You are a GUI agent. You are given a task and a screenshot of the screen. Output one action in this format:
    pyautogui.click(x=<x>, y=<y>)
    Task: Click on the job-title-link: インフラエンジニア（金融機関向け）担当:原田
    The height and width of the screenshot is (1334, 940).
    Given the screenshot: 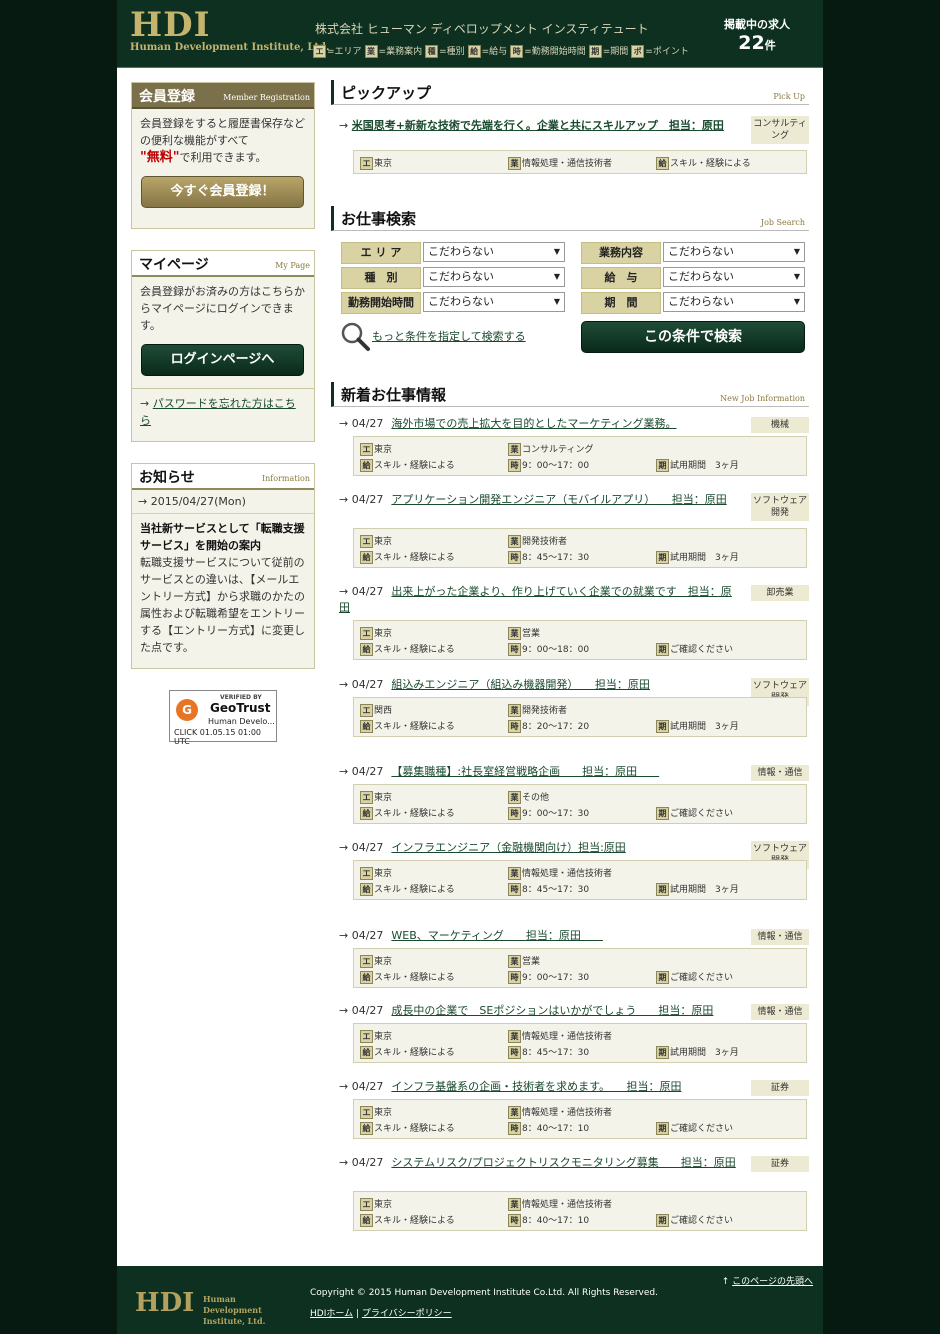 What is the action you would take?
    pyautogui.click(x=508, y=847)
    